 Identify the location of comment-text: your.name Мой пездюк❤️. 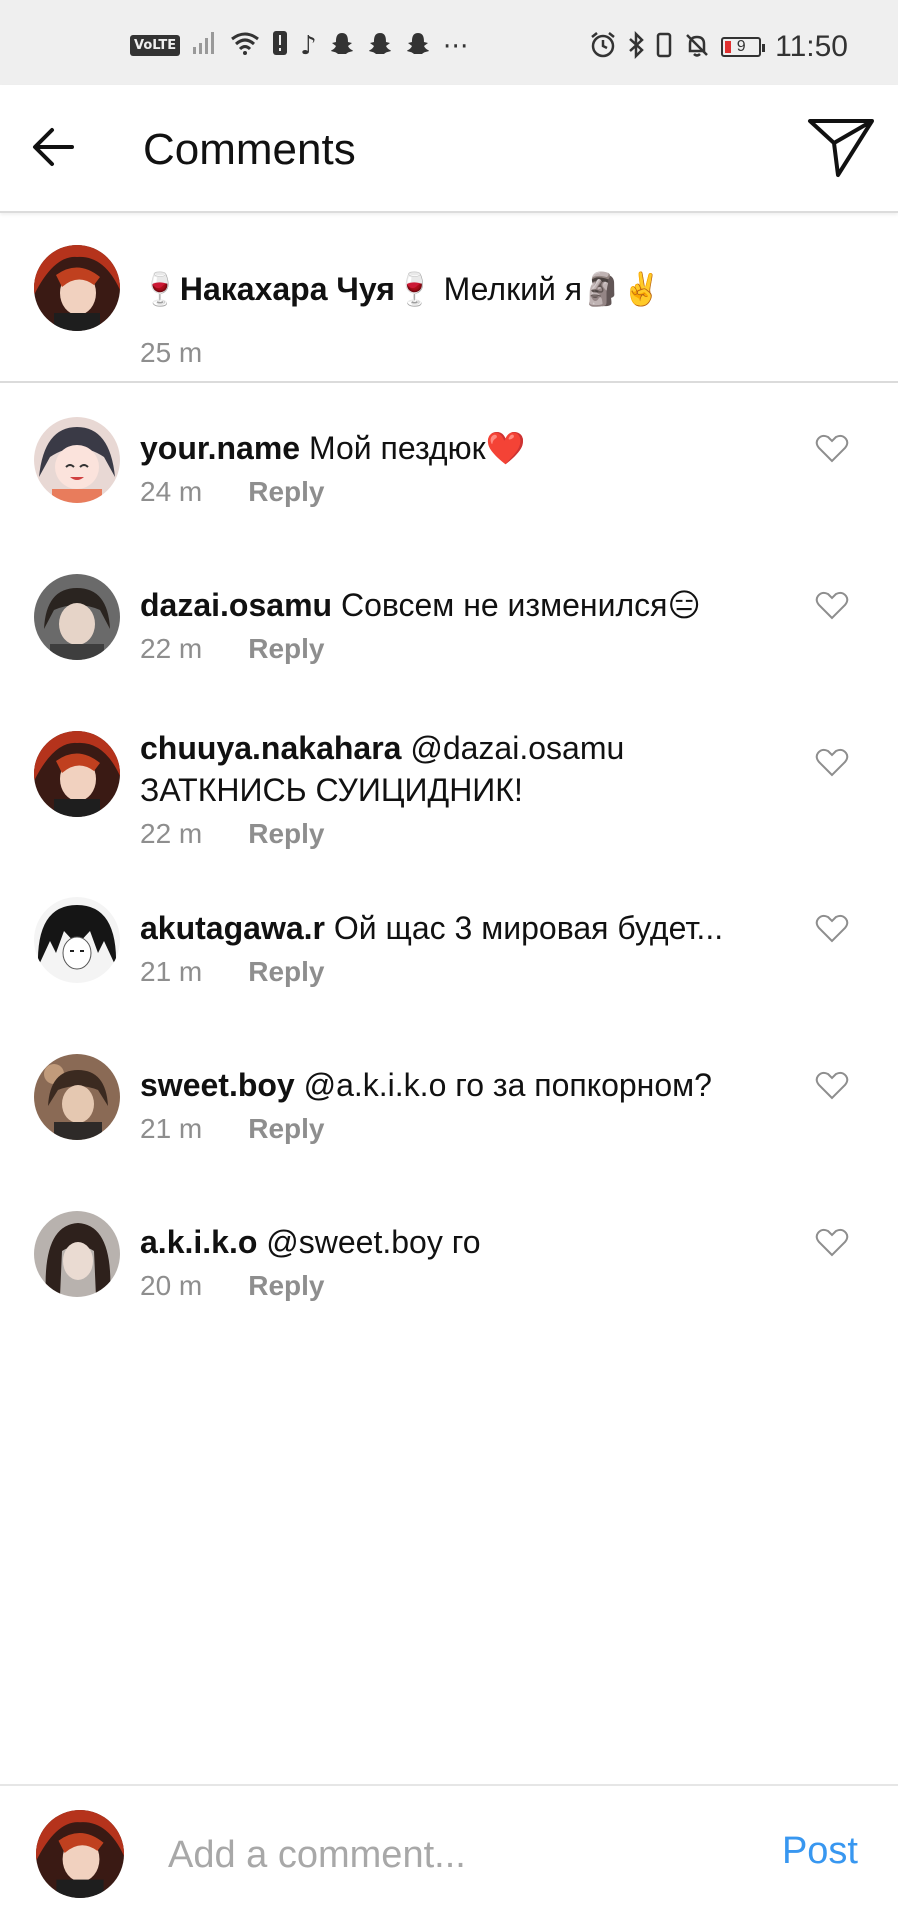
(332, 448).